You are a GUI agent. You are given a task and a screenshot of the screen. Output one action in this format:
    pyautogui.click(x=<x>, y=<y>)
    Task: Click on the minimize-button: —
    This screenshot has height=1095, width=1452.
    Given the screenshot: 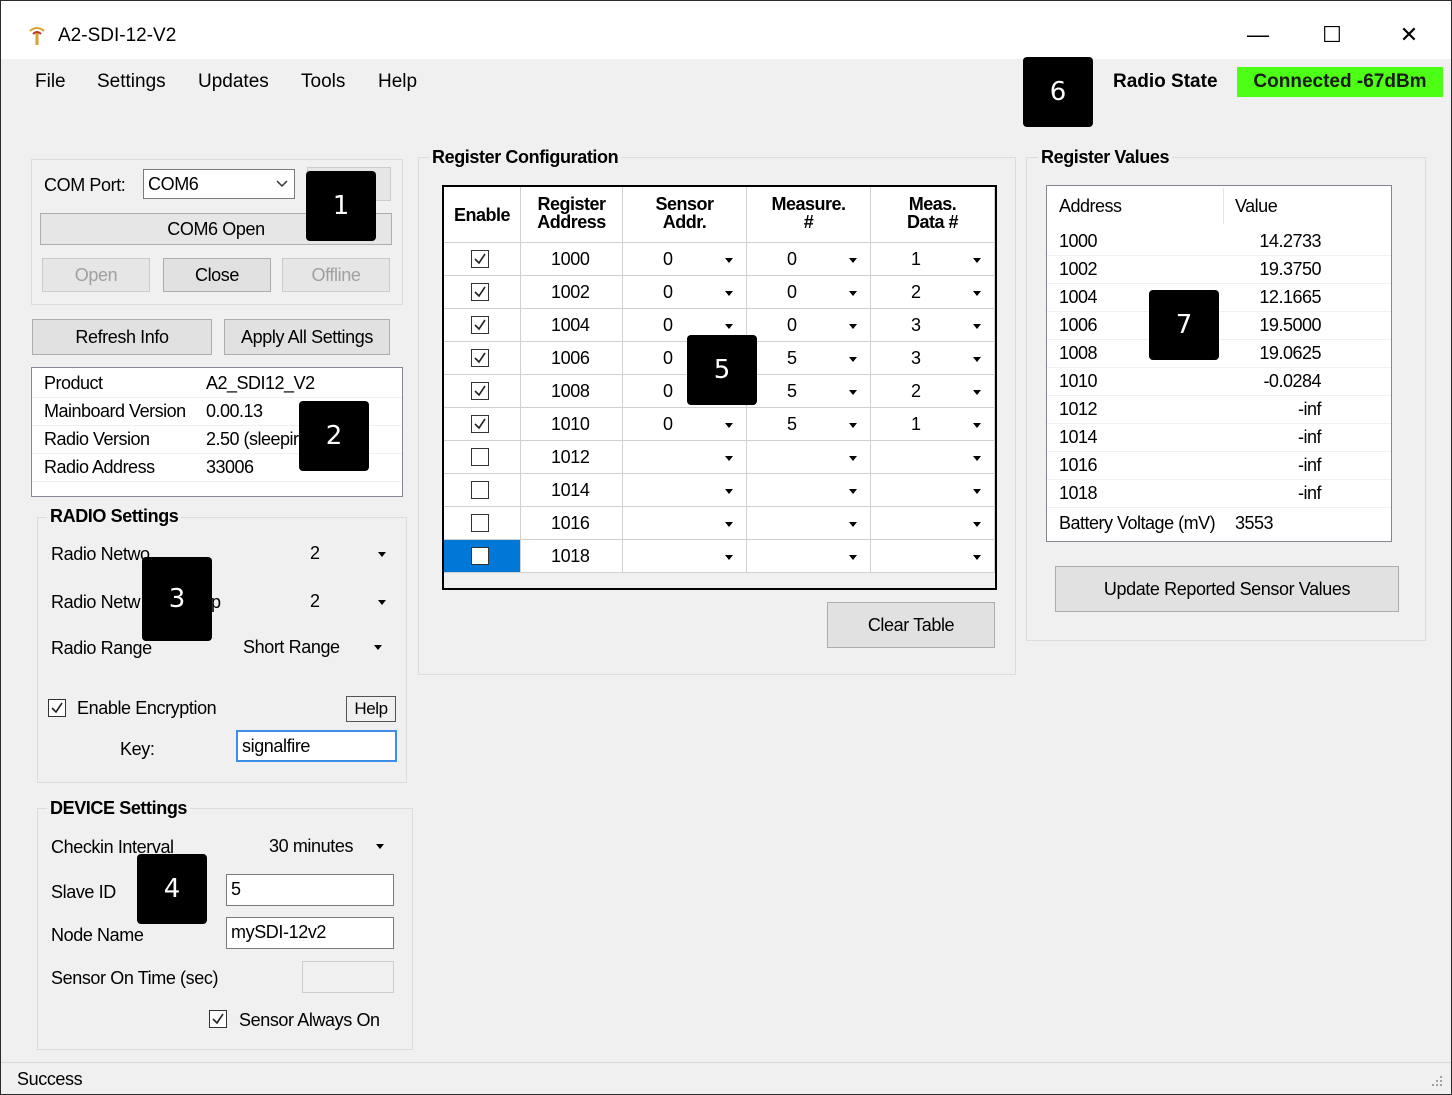 What is the action you would take?
    pyautogui.click(x=1258, y=35)
    